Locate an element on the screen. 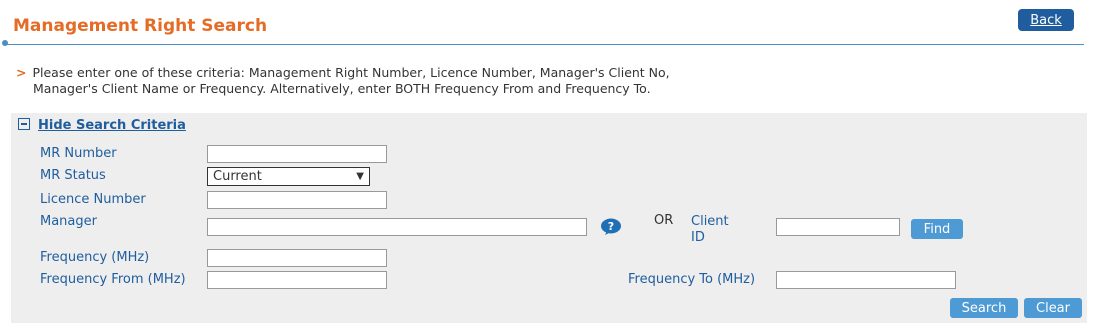 The image size is (1098, 334). client-id-label-line-2: ID is located at coordinates (698, 237).